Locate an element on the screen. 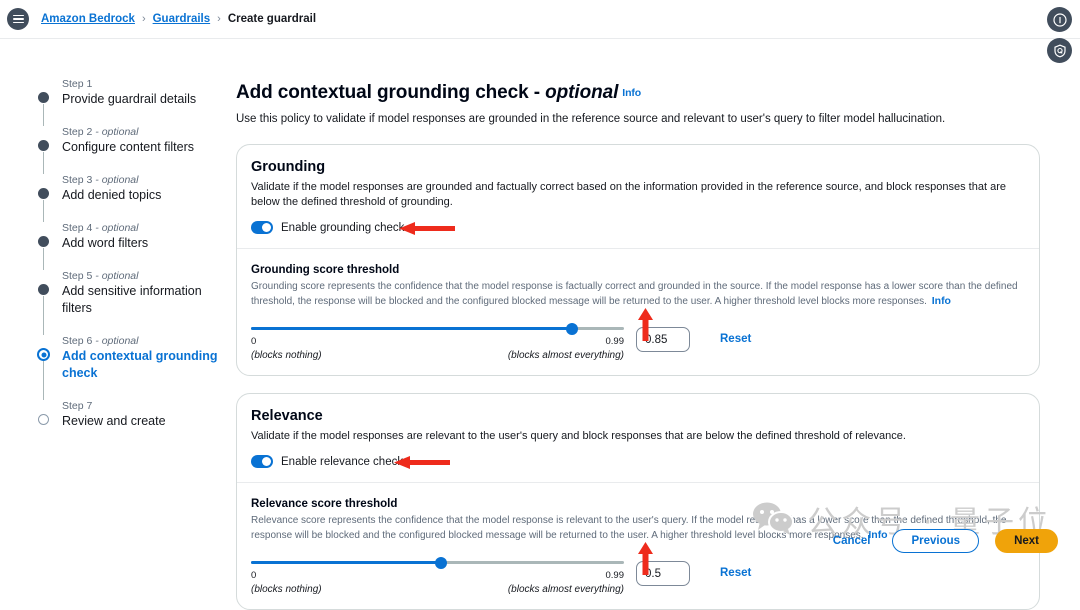 The height and width of the screenshot is (610, 1080). grounding-slider-max: 0.99 is located at coordinates (615, 341).